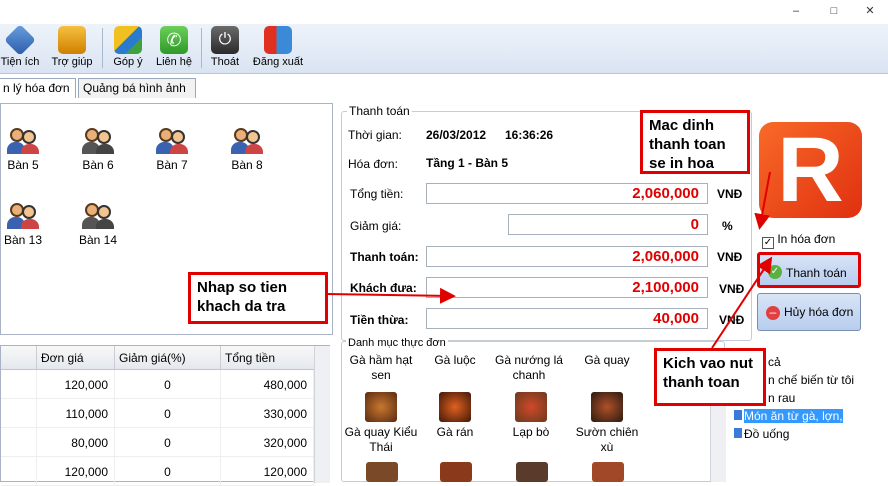  I want to click on callout-default-print: Mac dinh thanh toan se in hoa, so click(695, 142).